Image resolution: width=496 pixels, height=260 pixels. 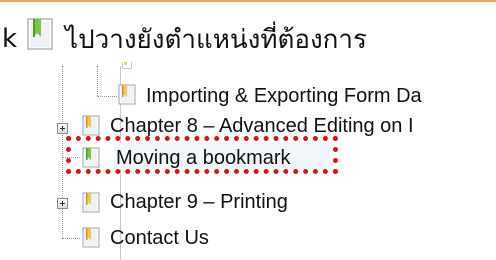 I want to click on highlight-dotted-frame, so click(x=202, y=155).